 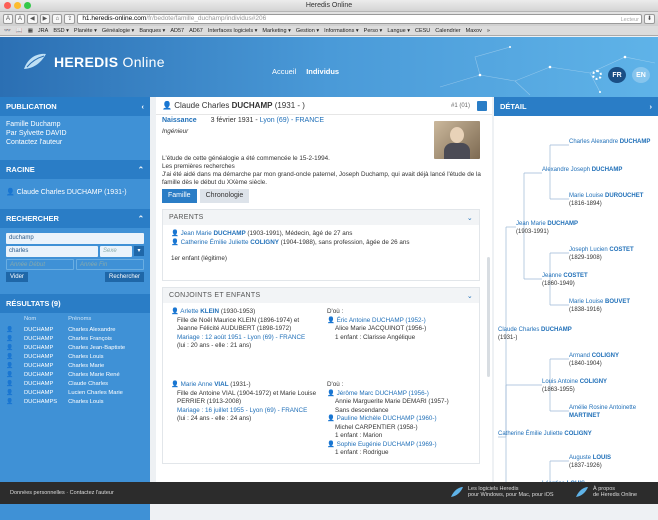 I want to click on bookmark-item: BSD ▾, so click(x=61, y=31).